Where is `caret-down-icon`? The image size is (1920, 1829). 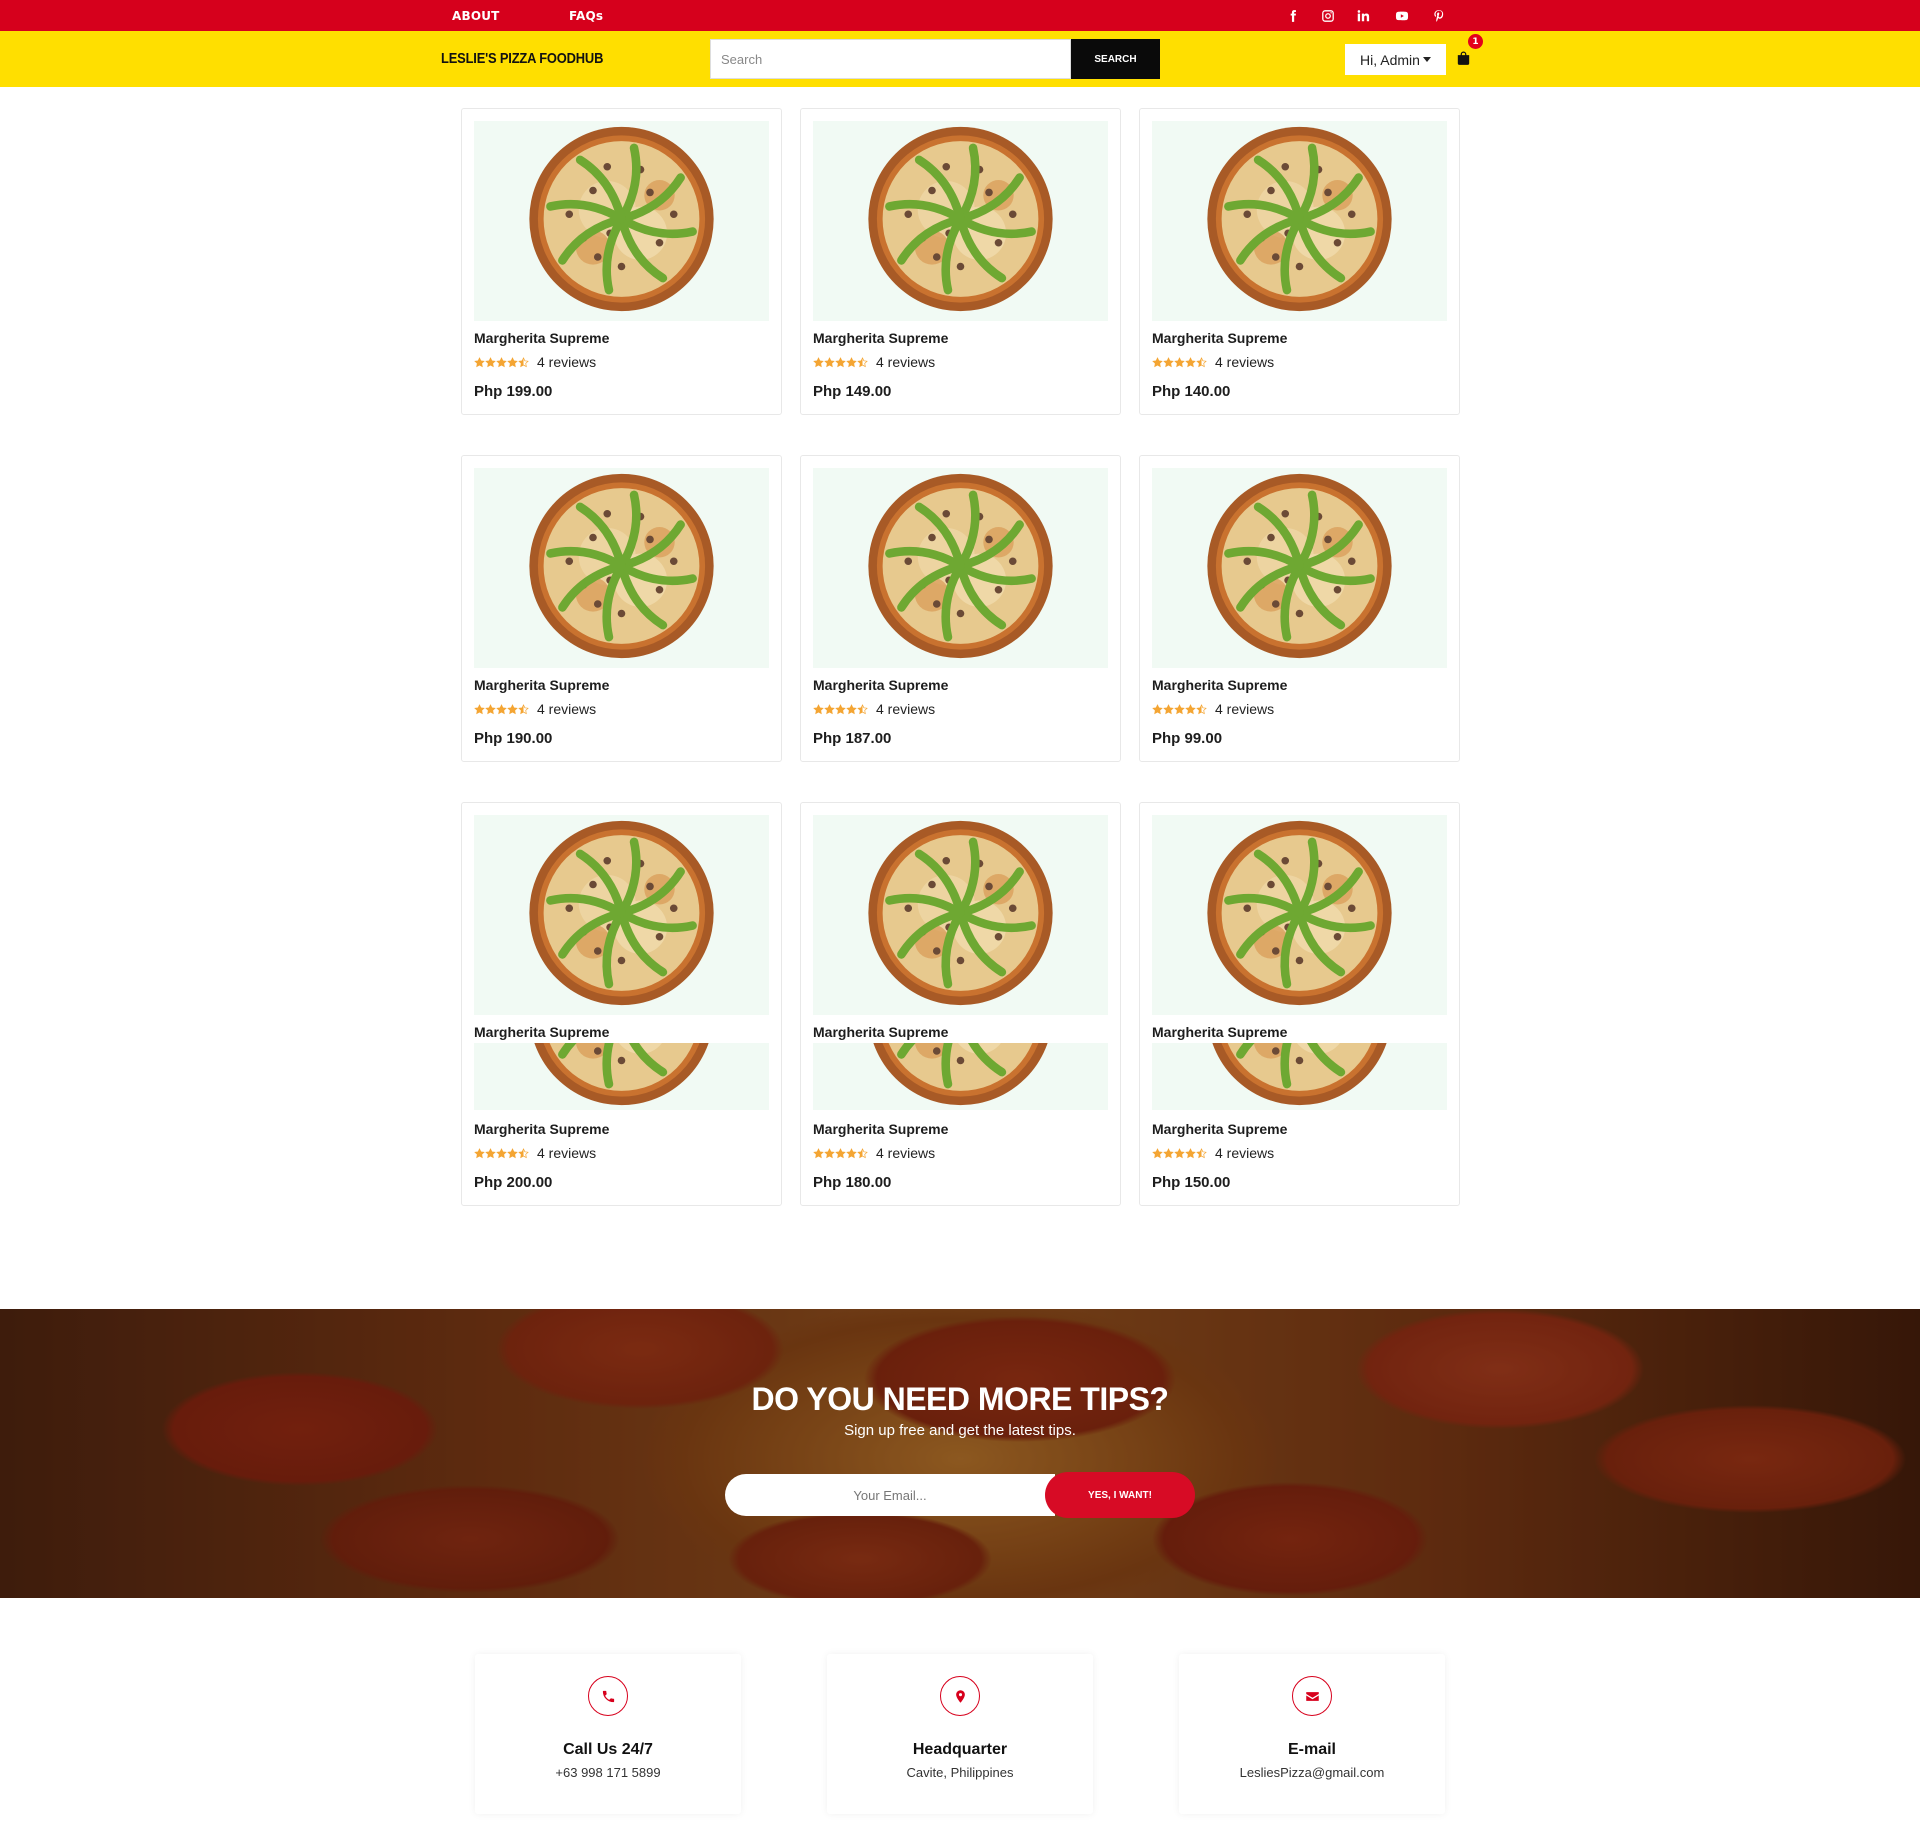
caret-down-icon is located at coordinates (1426, 59).